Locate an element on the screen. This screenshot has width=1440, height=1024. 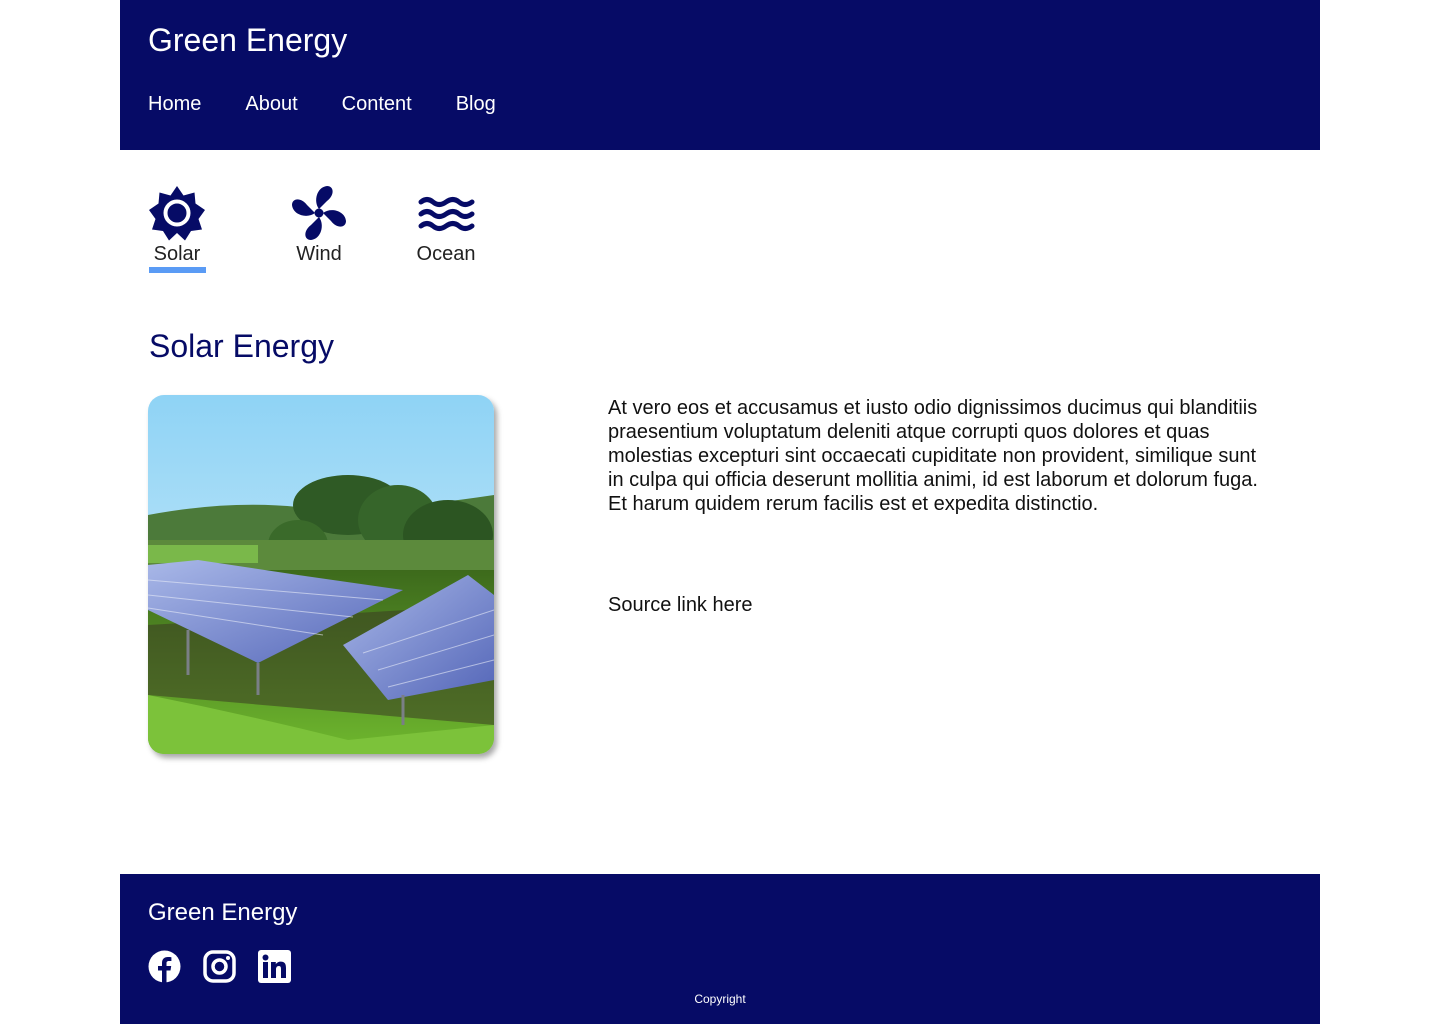
nav-about: About is located at coordinates (271, 104).